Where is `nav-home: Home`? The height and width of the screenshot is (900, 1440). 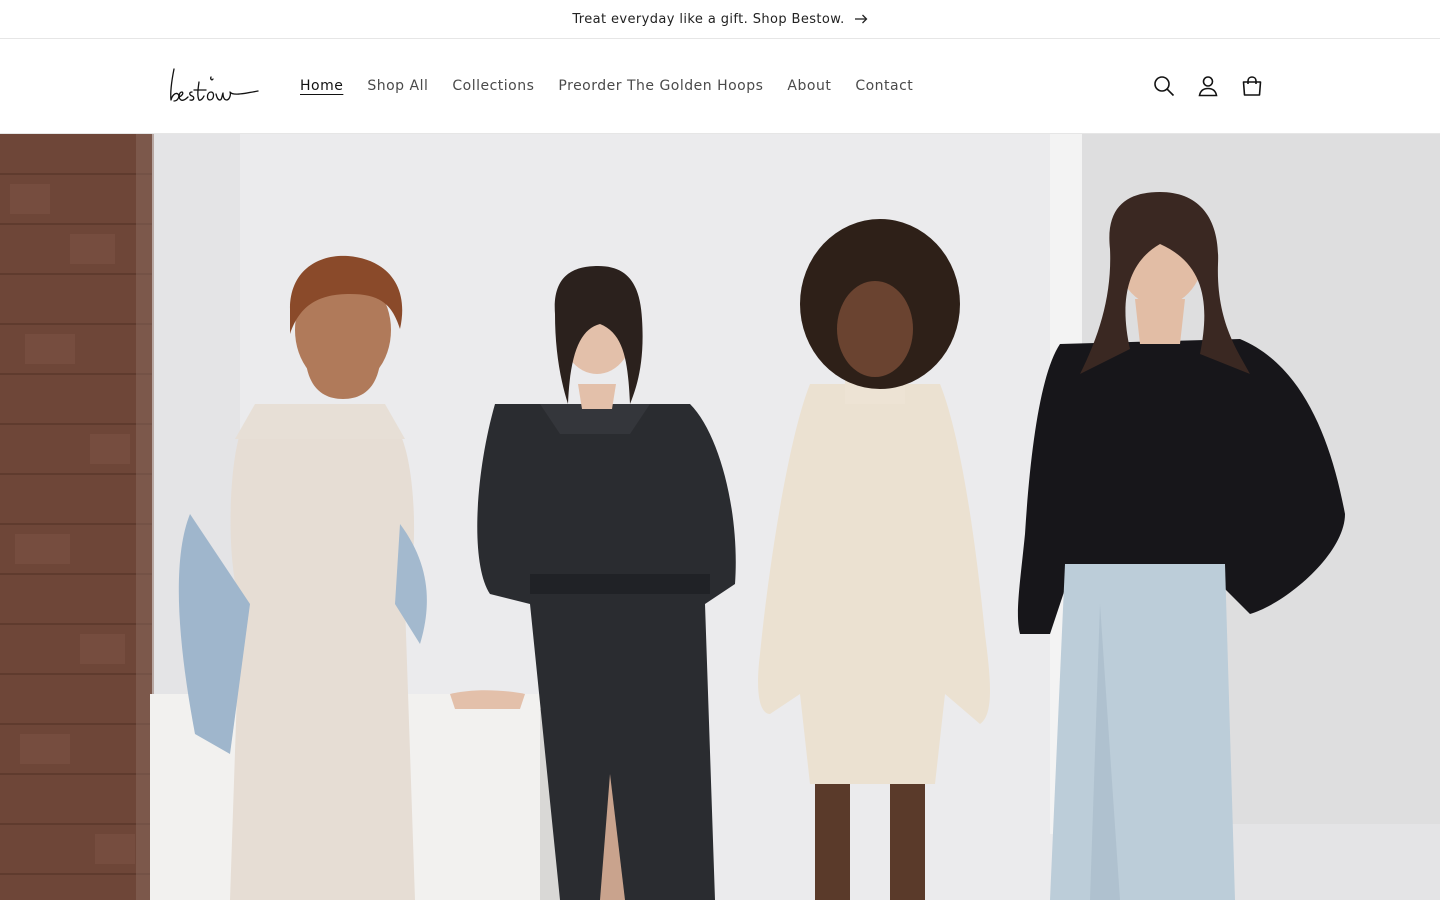
nav-home: Home is located at coordinates (321, 86).